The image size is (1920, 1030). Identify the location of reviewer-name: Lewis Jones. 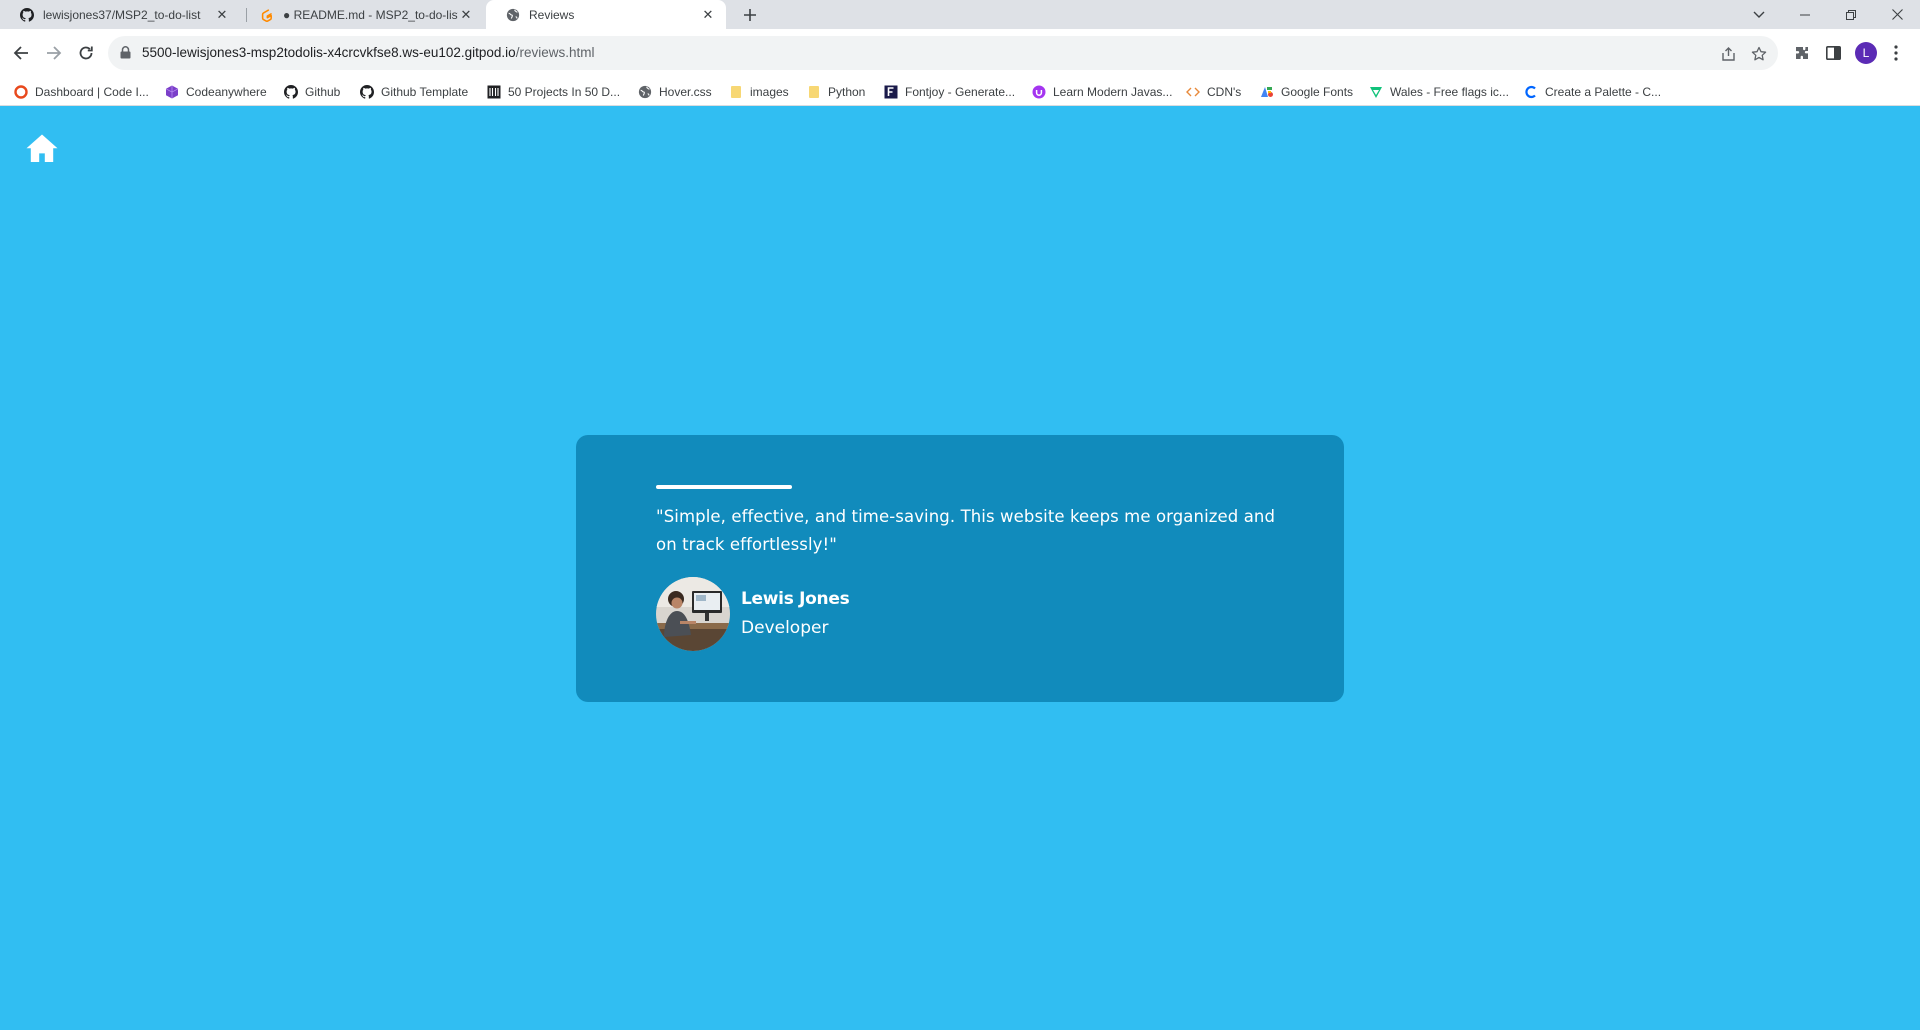
(795, 599).